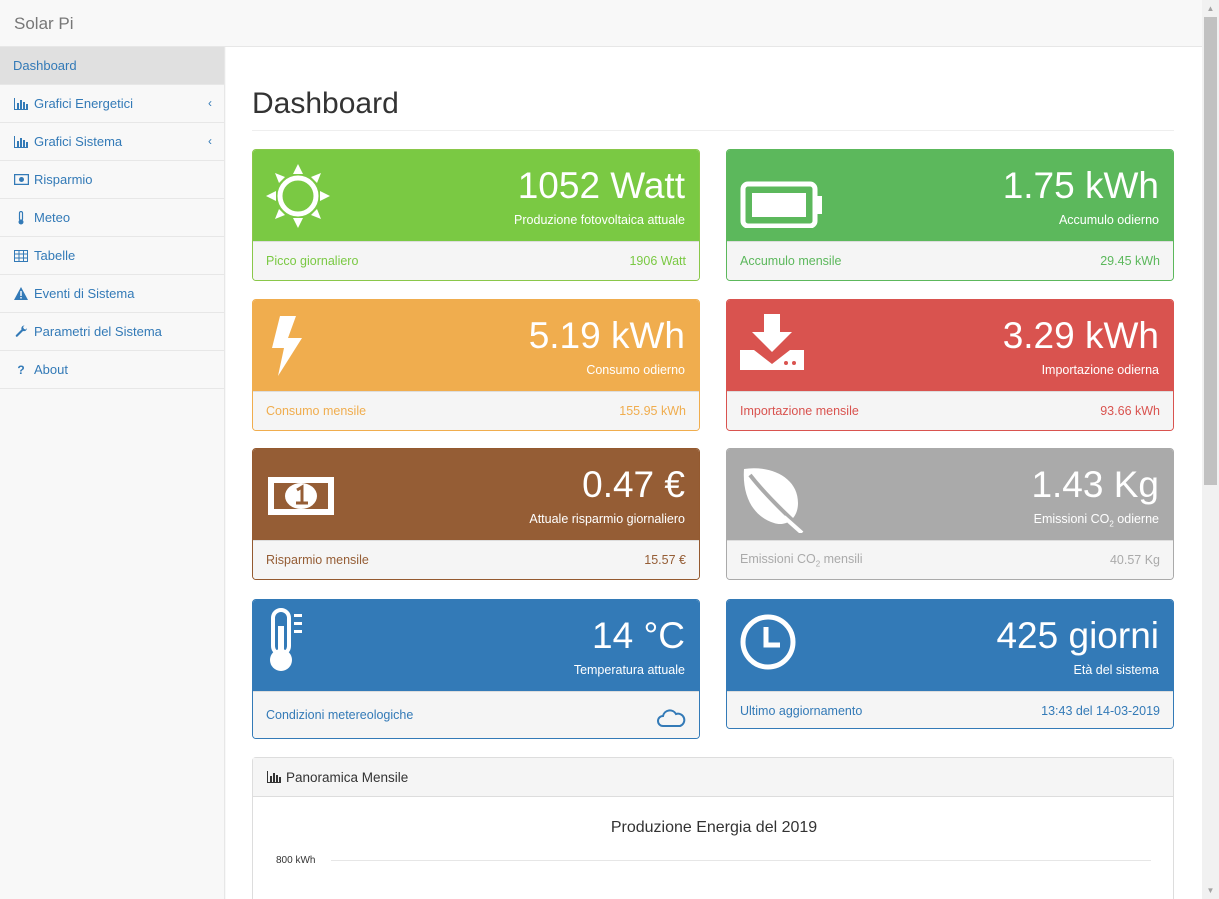  I want to click on import-label: Importazione odierna, so click(1100, 370).